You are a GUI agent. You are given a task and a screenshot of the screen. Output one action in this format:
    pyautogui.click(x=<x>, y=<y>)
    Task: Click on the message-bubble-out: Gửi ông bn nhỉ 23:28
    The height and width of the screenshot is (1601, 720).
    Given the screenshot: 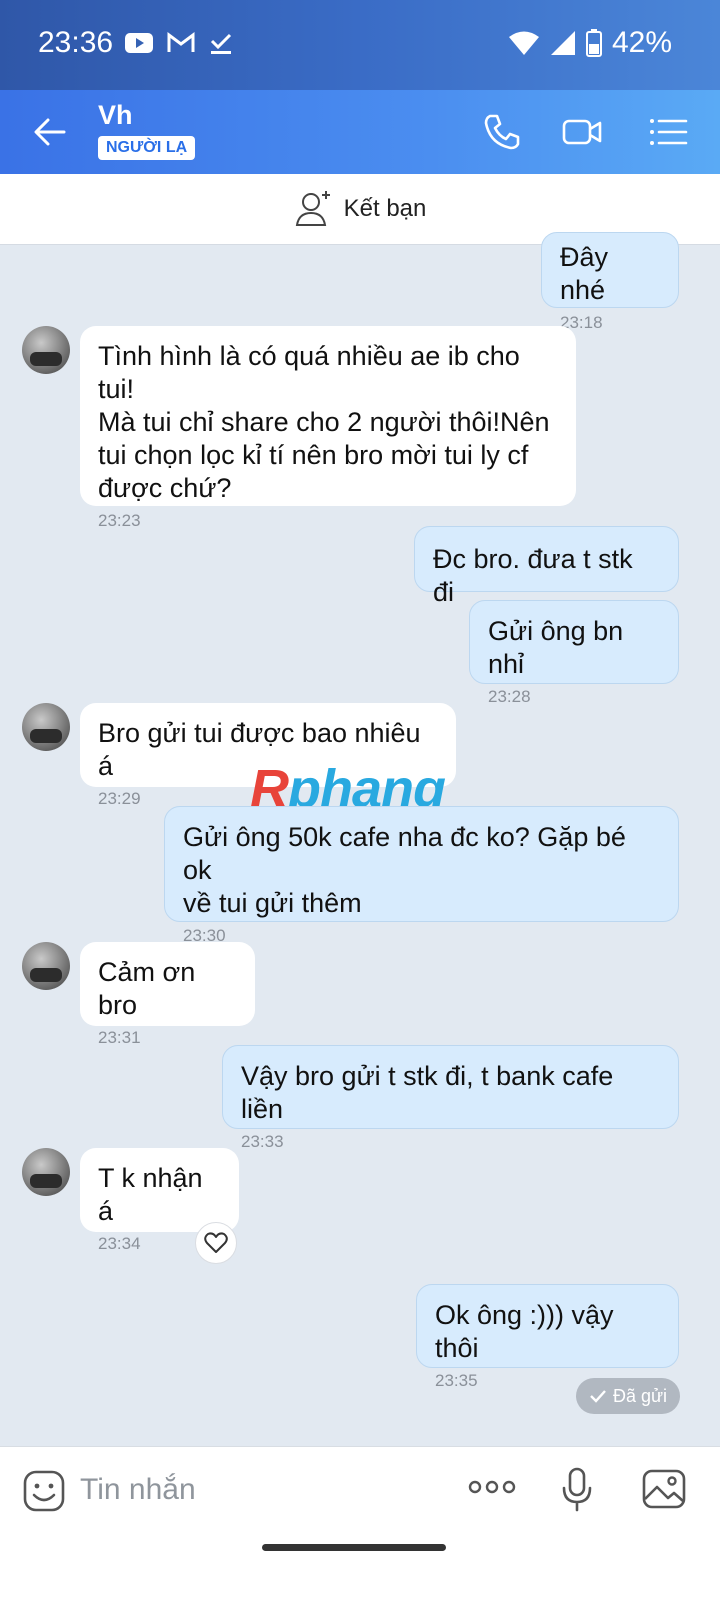 What is the action you would take?
    pyautogui.click(x=574, y=653)
    